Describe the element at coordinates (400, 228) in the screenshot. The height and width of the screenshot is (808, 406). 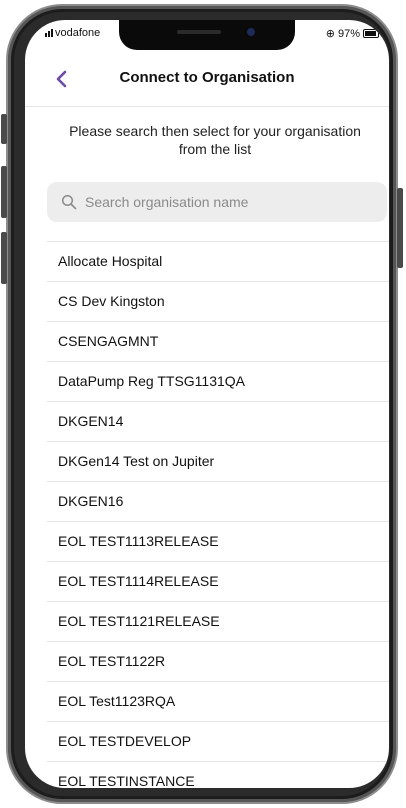
I see `power-button` at that location.